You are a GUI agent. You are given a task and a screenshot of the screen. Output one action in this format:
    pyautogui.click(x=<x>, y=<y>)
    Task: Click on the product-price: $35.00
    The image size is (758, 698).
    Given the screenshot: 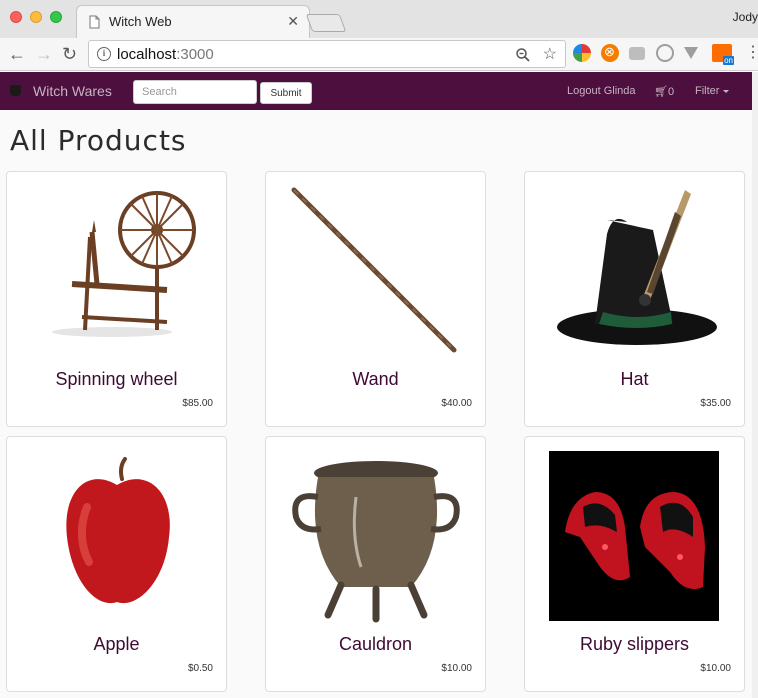 What is the action you would take?
    pyautogui.click(x=715, y=403)
    